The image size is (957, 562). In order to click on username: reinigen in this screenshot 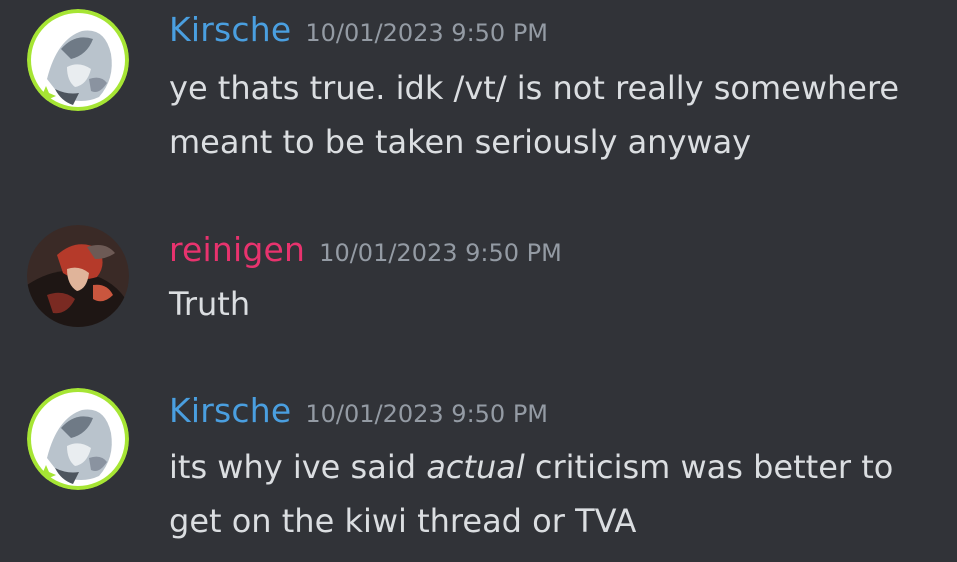, I will do `click(237, 249)`.